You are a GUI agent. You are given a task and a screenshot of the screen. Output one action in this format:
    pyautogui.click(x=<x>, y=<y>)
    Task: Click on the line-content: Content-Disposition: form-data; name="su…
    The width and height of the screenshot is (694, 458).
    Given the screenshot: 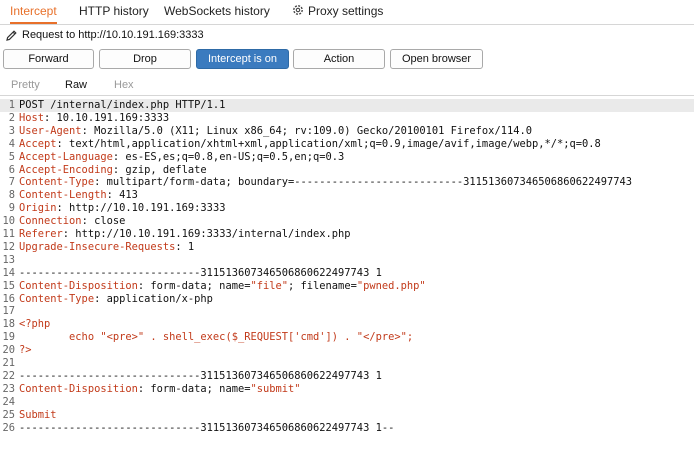 What is the action you would take?
    pyautogui.click(x=160, y=389)
    